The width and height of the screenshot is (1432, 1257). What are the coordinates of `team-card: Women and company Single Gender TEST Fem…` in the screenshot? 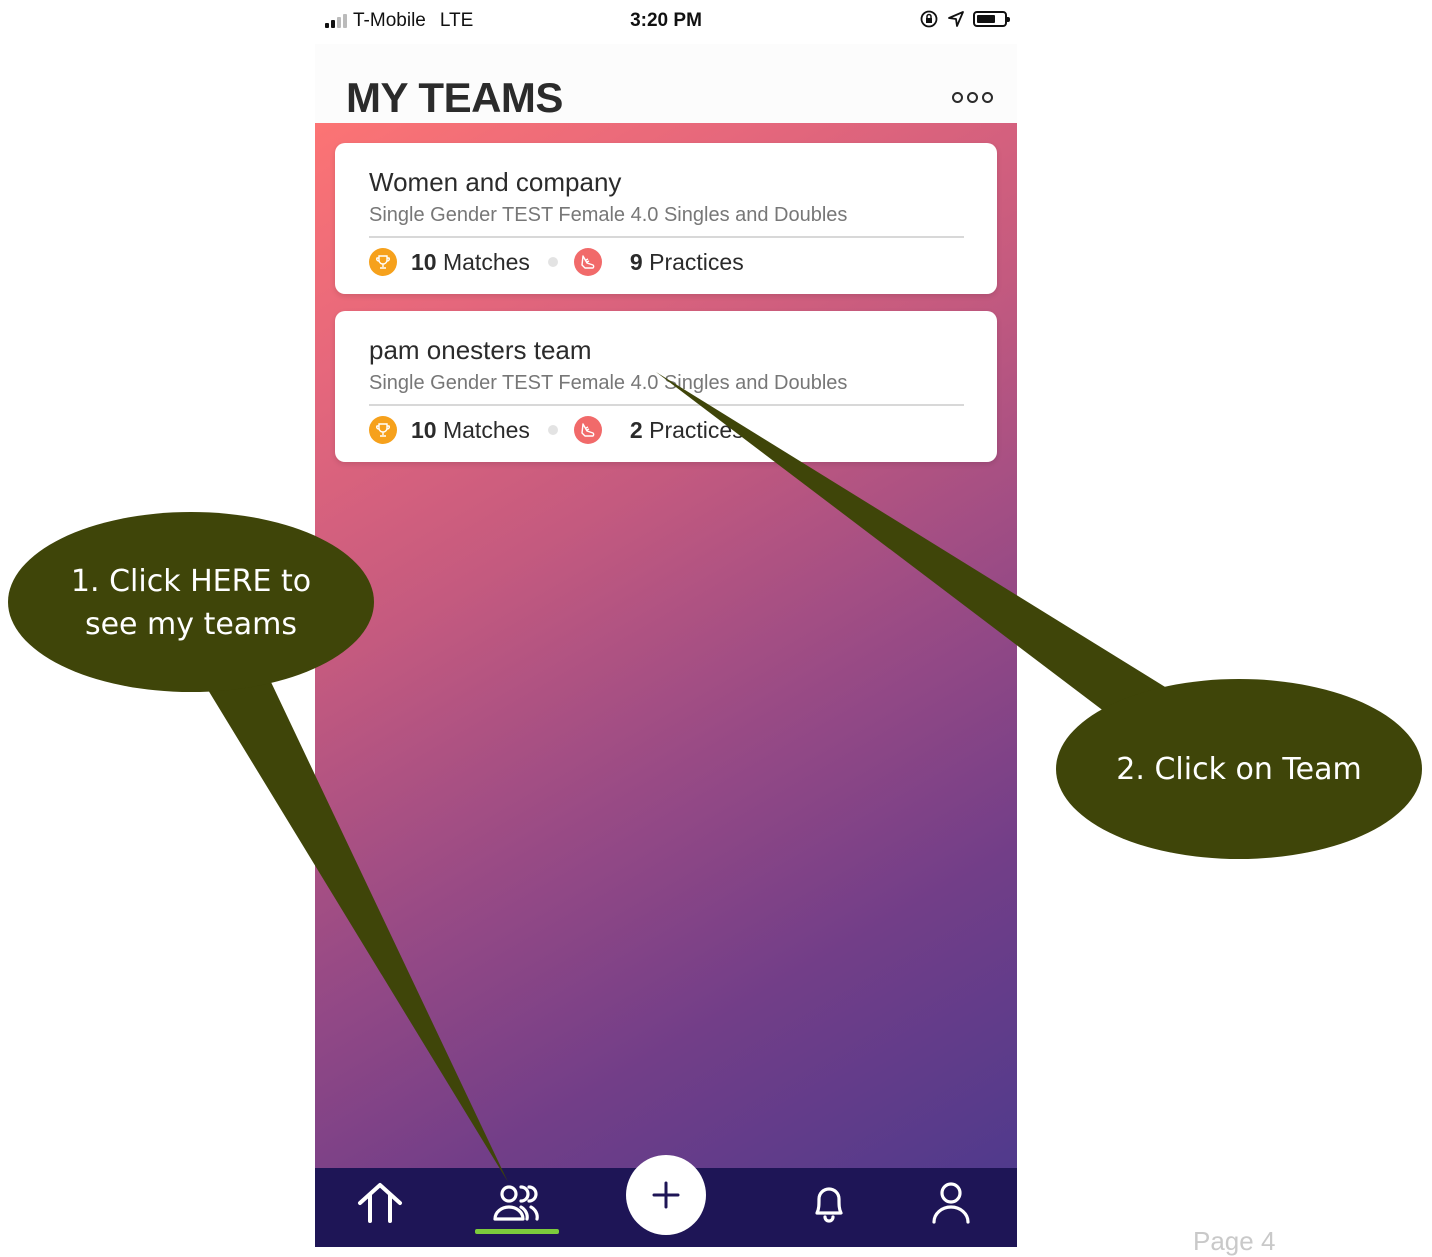 It's located at (666, 218).